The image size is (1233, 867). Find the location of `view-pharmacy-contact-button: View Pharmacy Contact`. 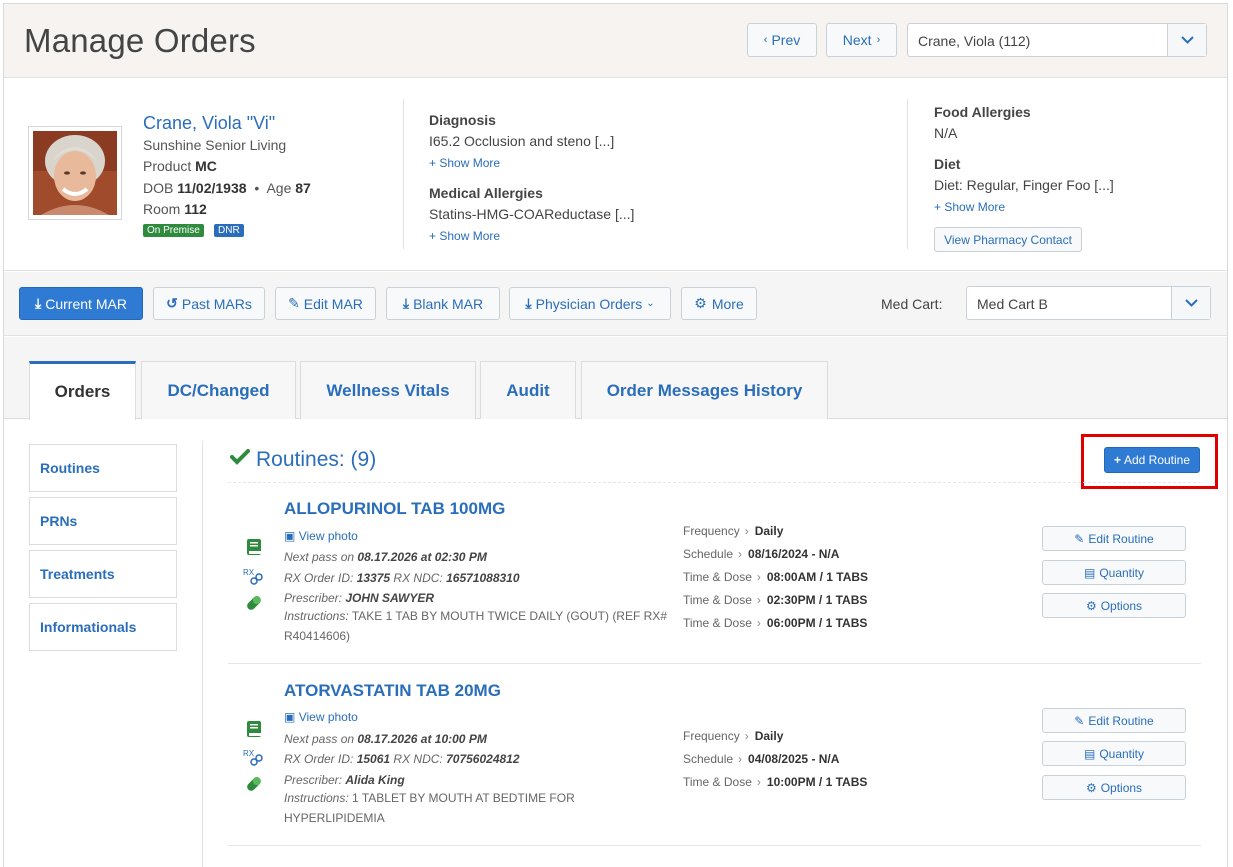

view-pharmacy-contact-button: View Pharmacy Contact is located at coordinates (1008, 239).